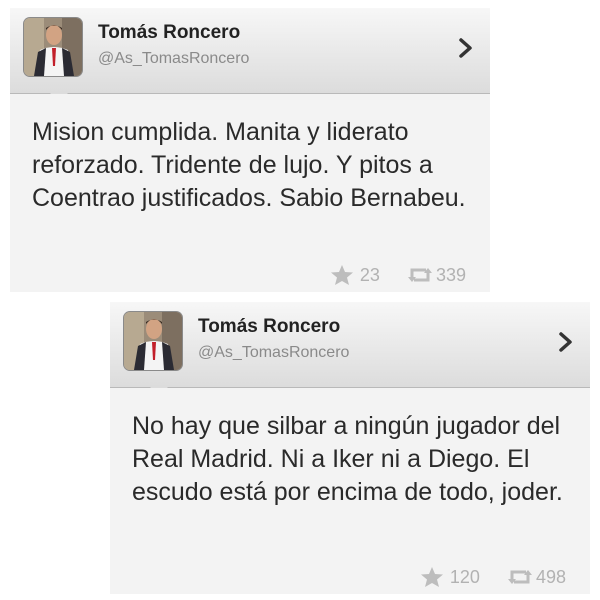  What do you see at coordinates (550, 576) in the screenshot?
I see `retweet-count: 498` at bounding box center [550, 576].